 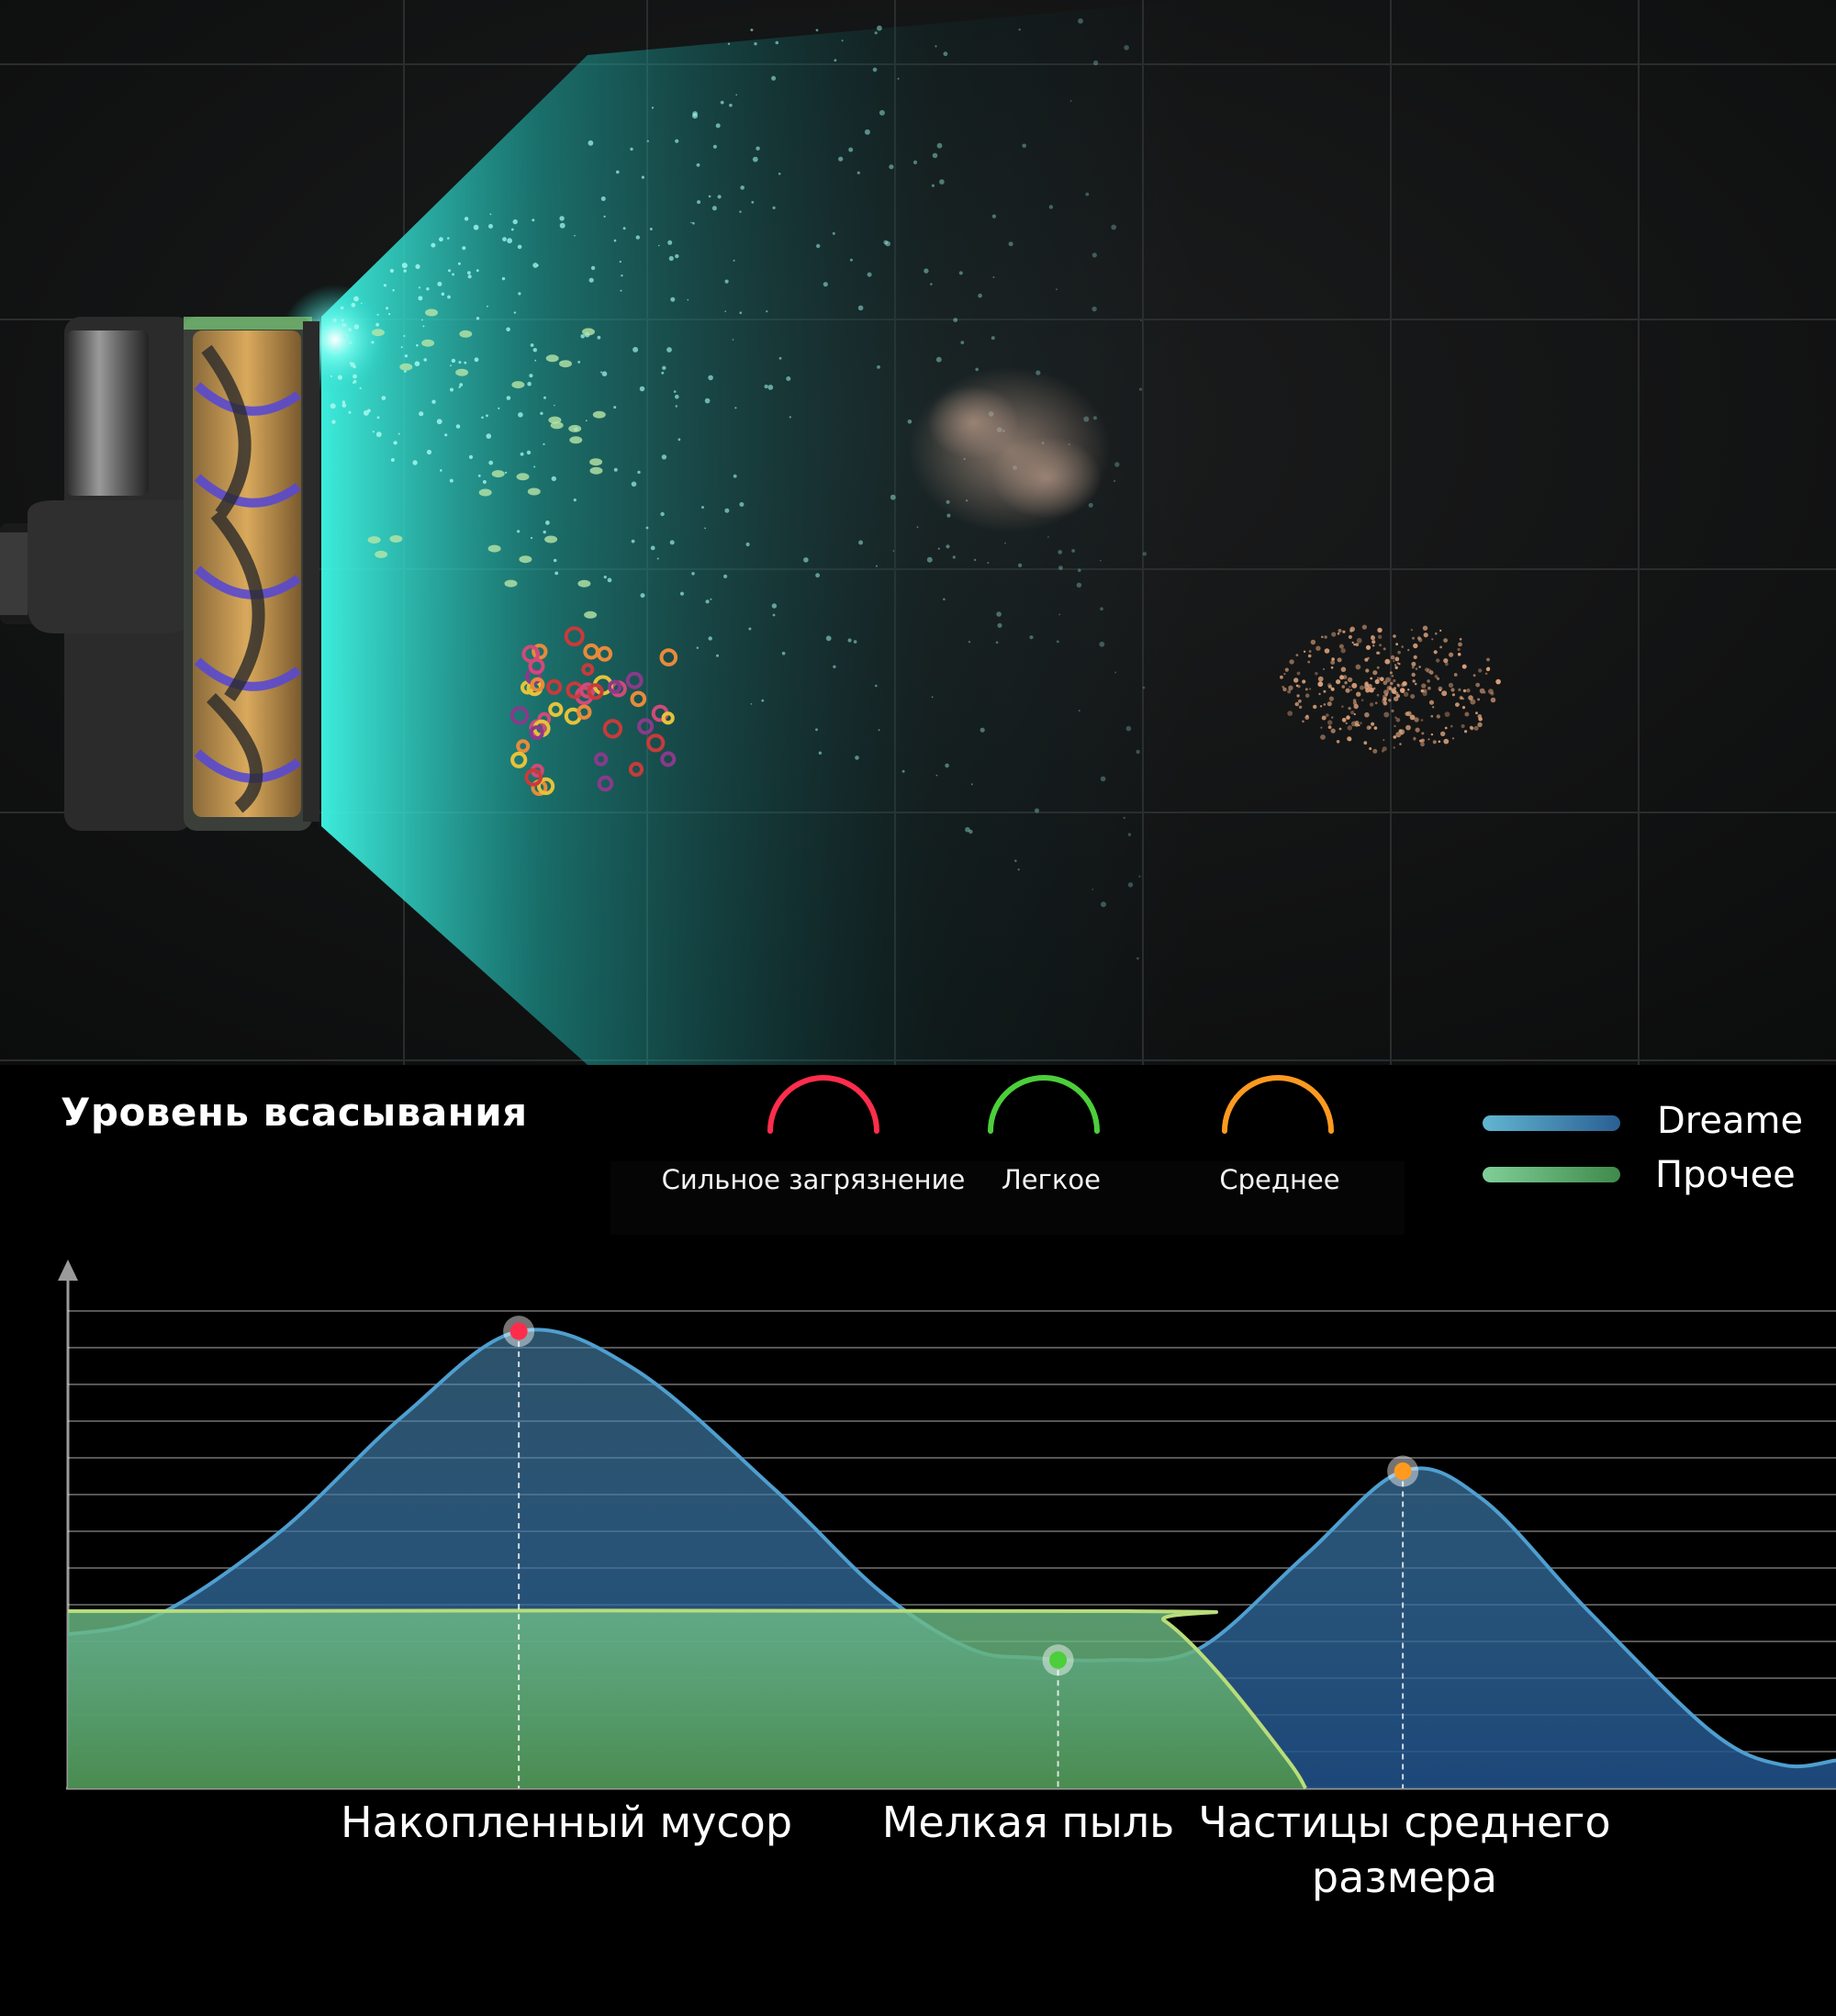 I want to click on series-other-area, so click(x=687, y=1699).